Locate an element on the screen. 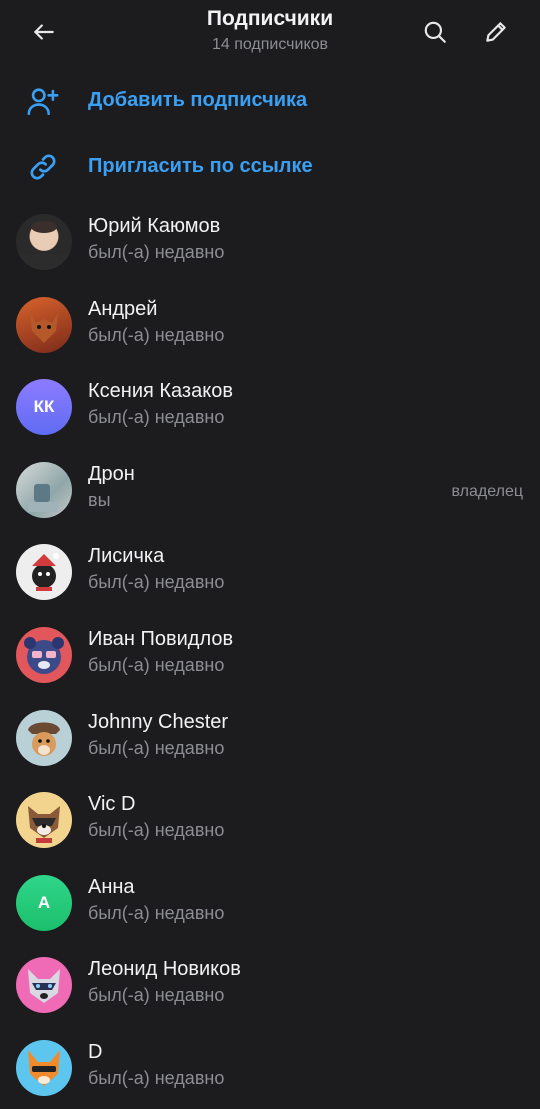 The width and height of the screenshot is (540, 1109). link-icon is located at coordinates (43, 167).